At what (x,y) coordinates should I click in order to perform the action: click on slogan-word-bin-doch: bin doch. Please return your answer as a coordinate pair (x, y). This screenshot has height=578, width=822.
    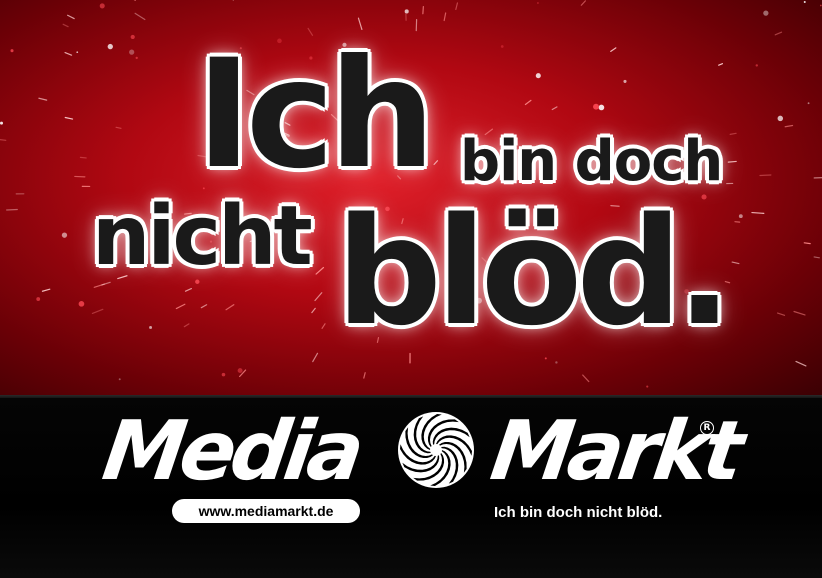
    Looking at the image, I should click on (591, 161).